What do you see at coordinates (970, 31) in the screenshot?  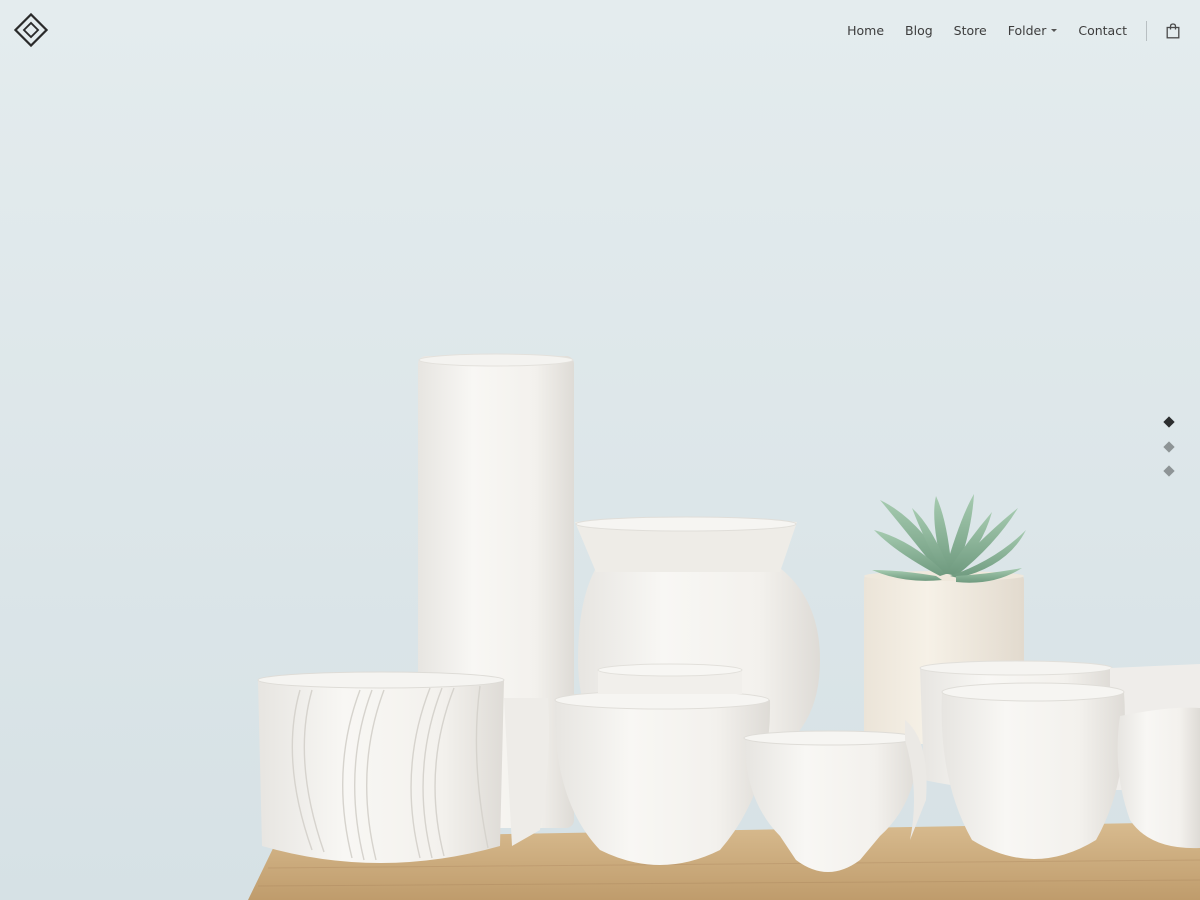 I see `nav-store: Store` at bounding box center [970, 31].